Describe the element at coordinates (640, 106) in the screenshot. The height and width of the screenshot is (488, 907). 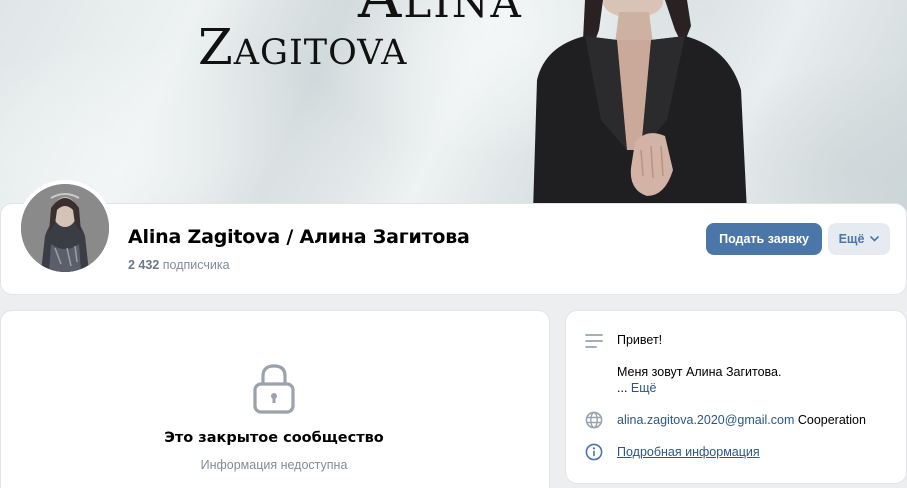
I see `cover-person-figure` at that location.